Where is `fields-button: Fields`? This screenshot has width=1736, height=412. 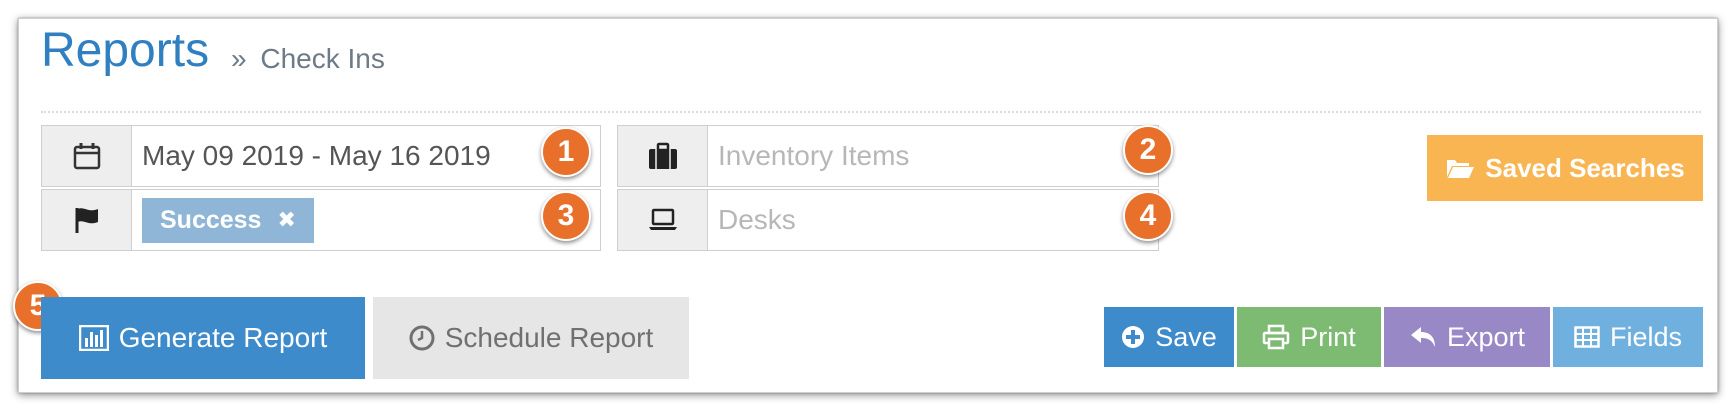 fields-button: Fields is located at coordinates (1628, 337).